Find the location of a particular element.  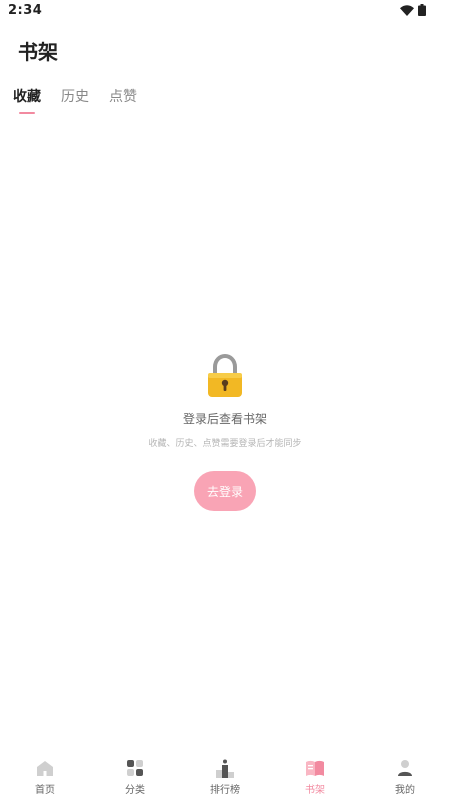

profile-icon is located at coordinates (405, 768).